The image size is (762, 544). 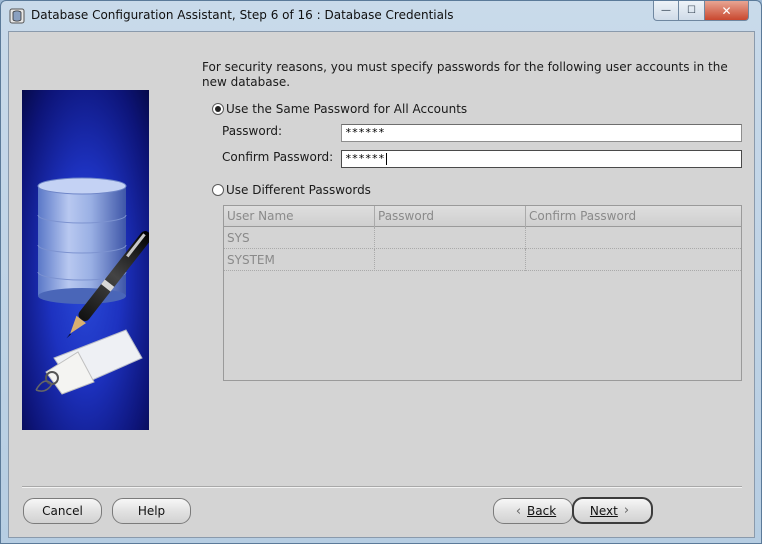 I want to click on close-button: ✕, so click(x=727, y=11).